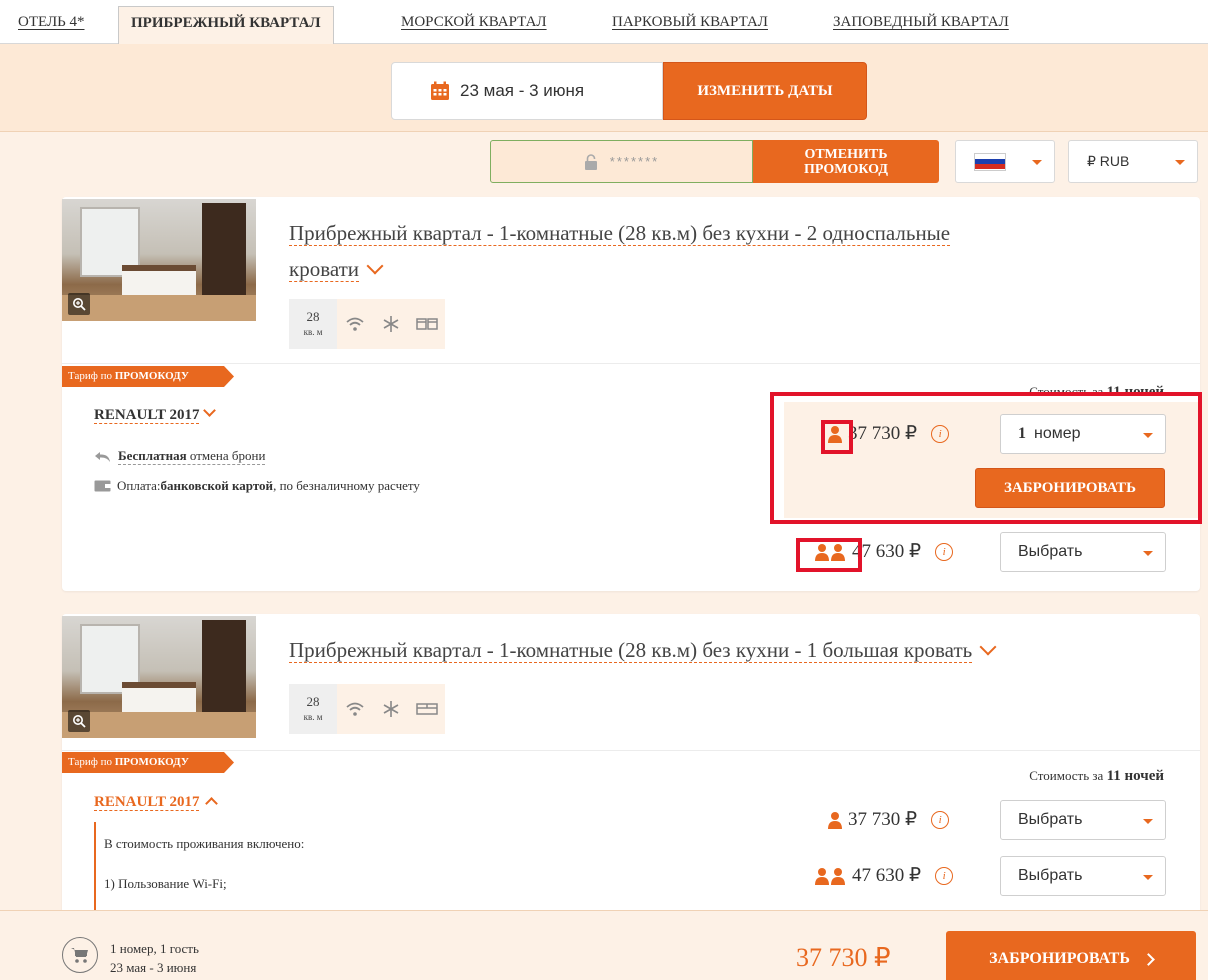  Describe the element at coordinates (846, 169) in the screenshot. I see `cancel-promo-label-2: ПРОМОКОД` at that location.